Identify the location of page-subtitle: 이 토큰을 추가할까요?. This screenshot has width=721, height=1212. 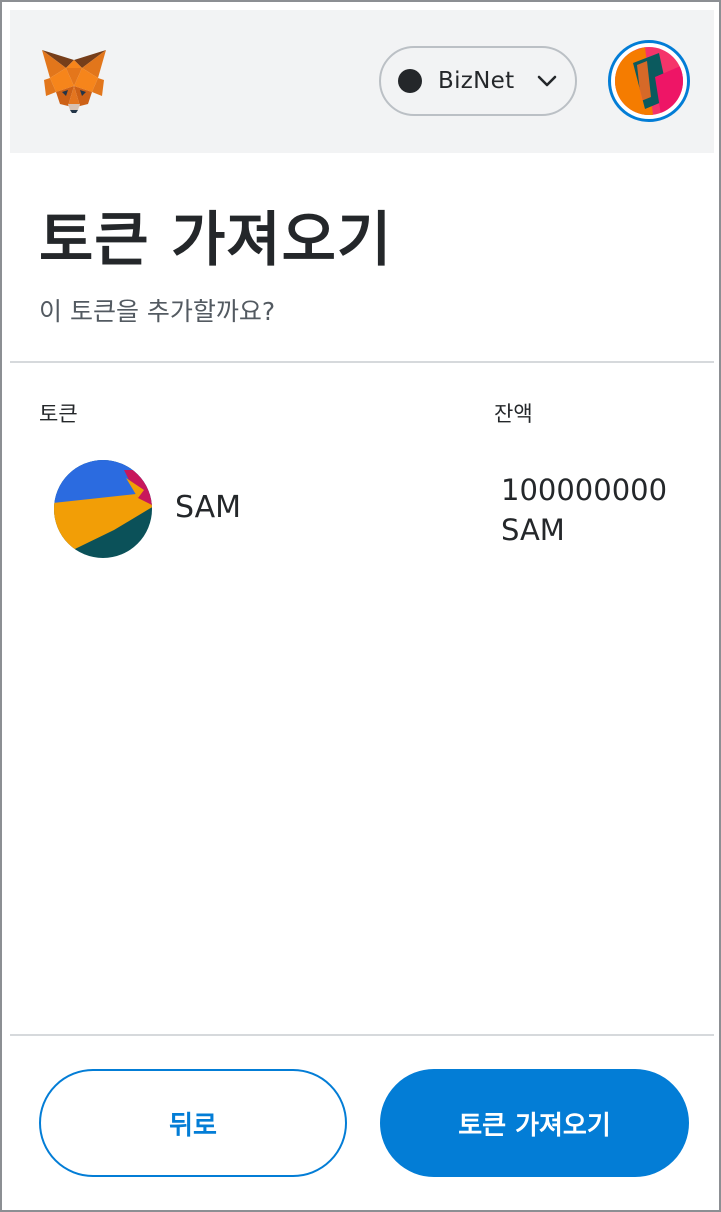
(157, 311).